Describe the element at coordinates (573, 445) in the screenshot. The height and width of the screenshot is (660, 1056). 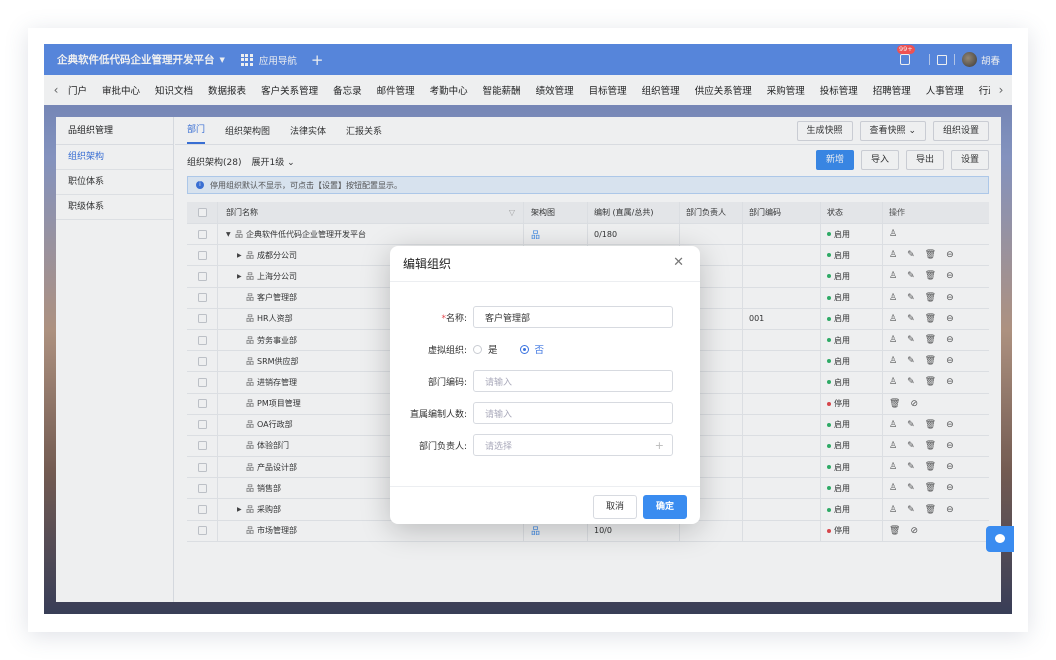
I see `leader-select: 请选择 +` at that location.